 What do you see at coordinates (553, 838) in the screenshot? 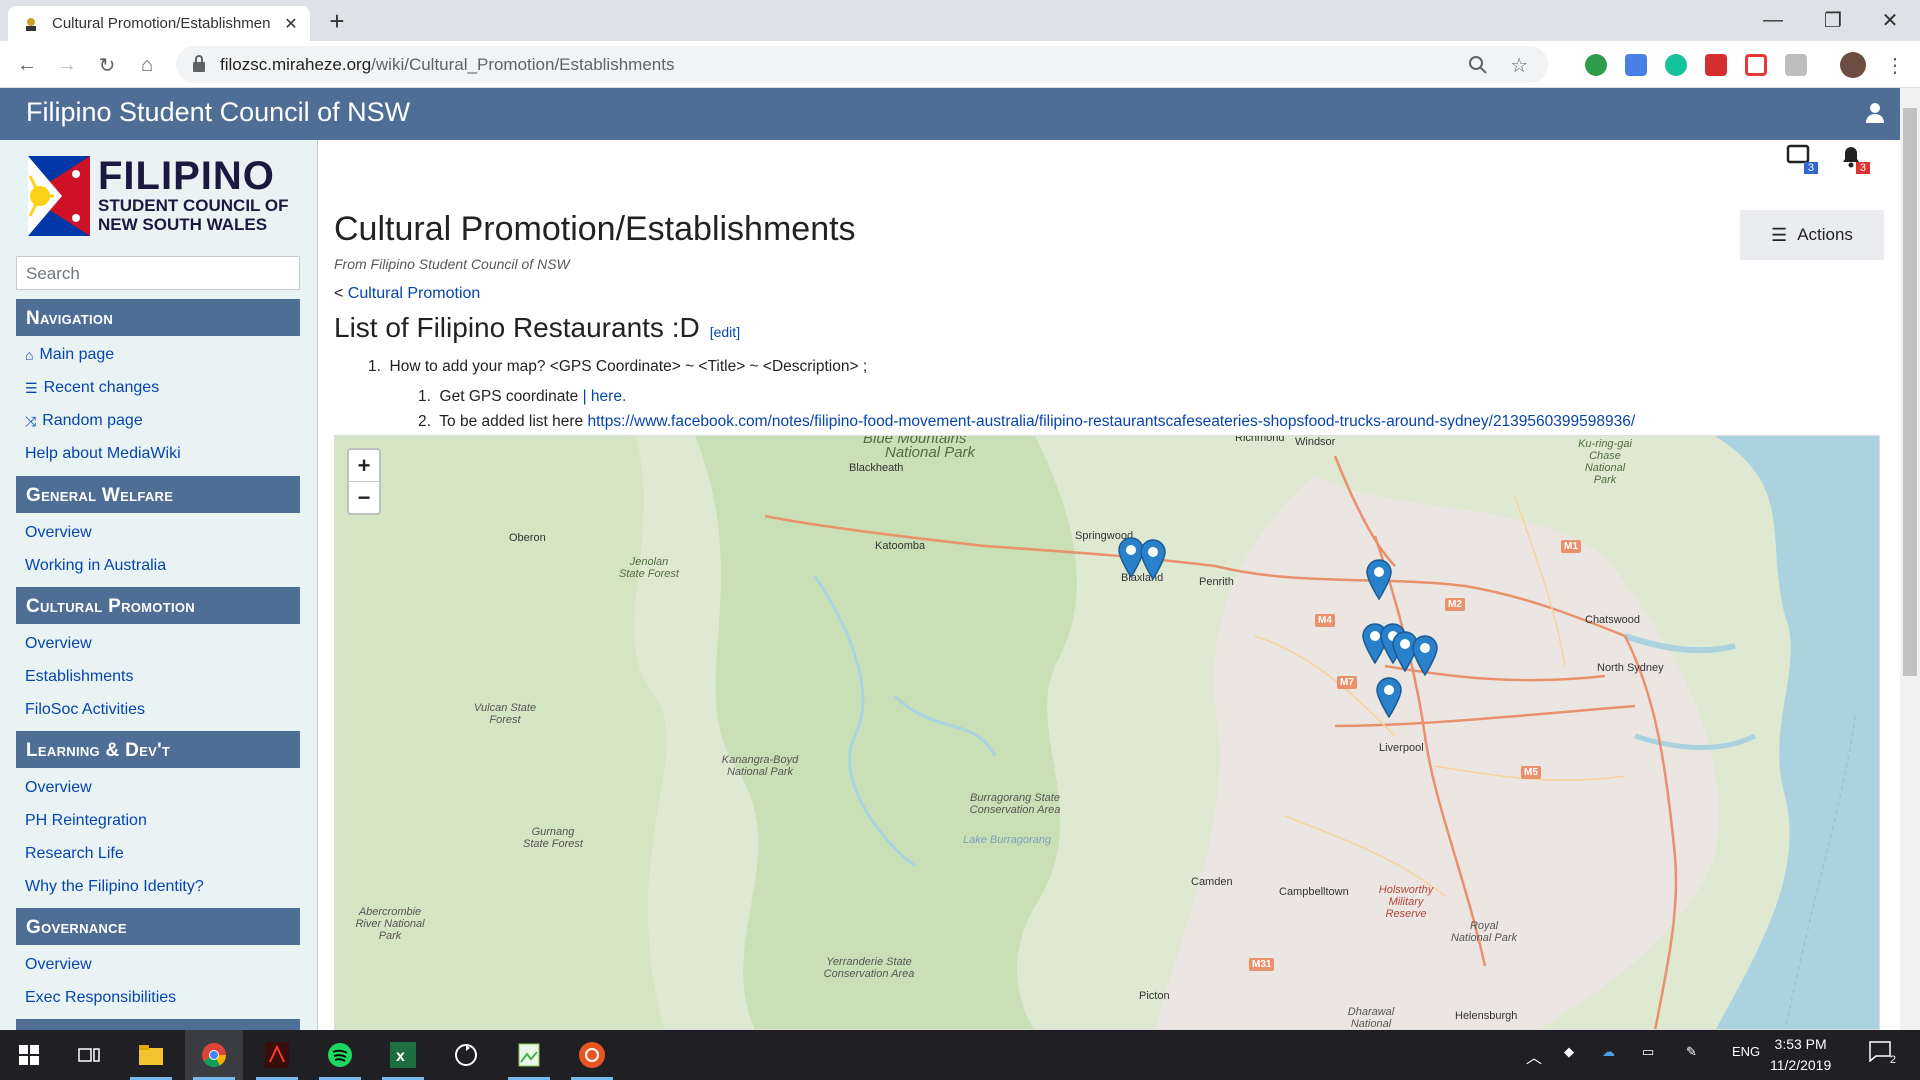
I see `map-label: Gurnang State Forest` at bounding box center [553, 838].